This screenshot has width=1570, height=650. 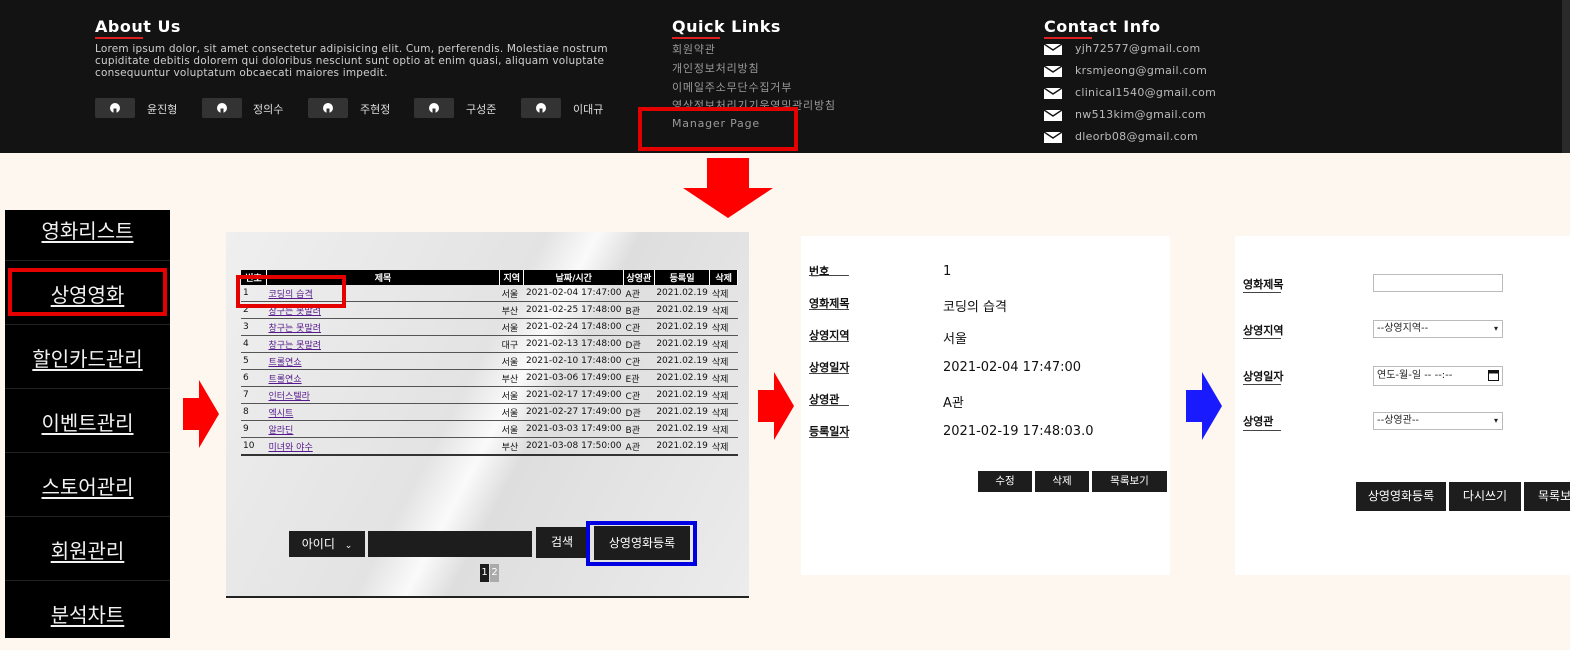 What do you see at coordinates (573, 361) in the screenshot?
I see `cell-datetime: 2021-02-10 17:48:00` at bounding box center [573, 361].